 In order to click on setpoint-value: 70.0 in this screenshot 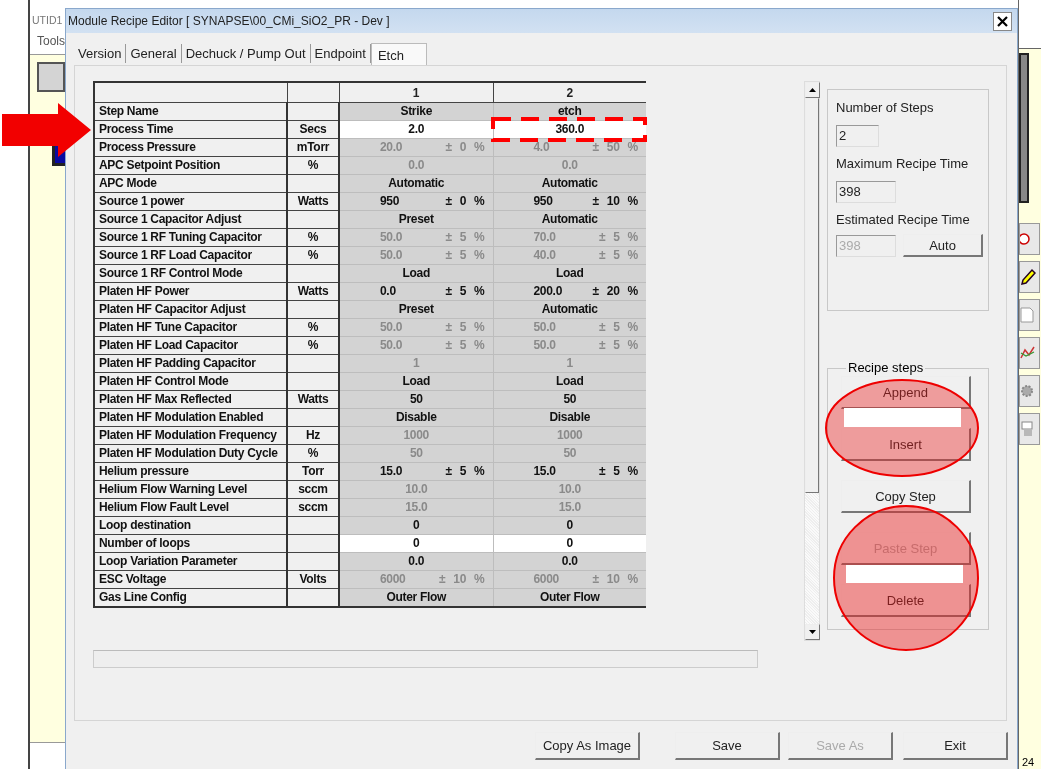, I will do `click(544, 237)`.